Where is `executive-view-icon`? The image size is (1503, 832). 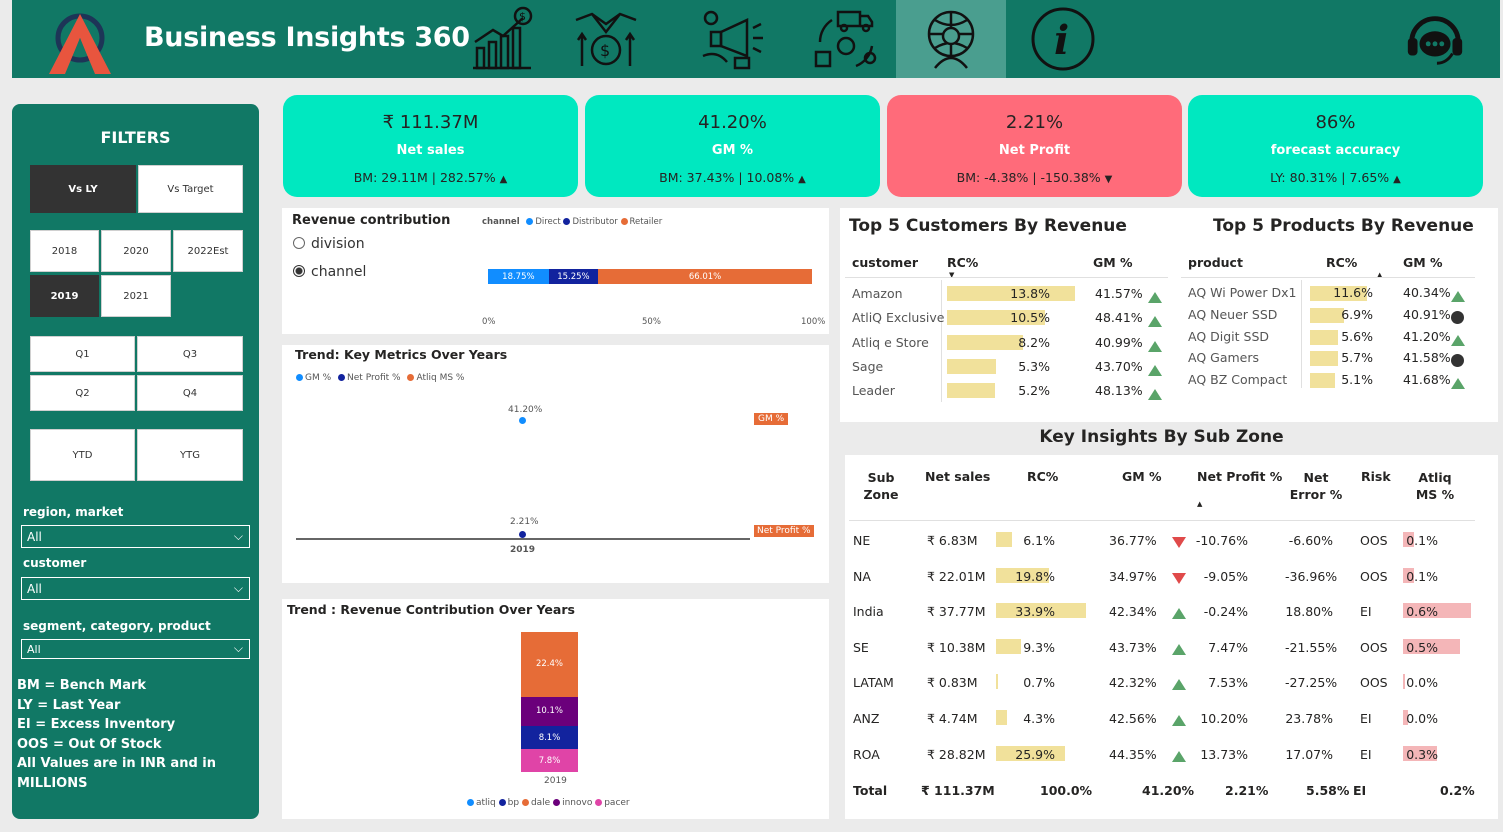
executive-view-icon is located at coordinates (951, 39).